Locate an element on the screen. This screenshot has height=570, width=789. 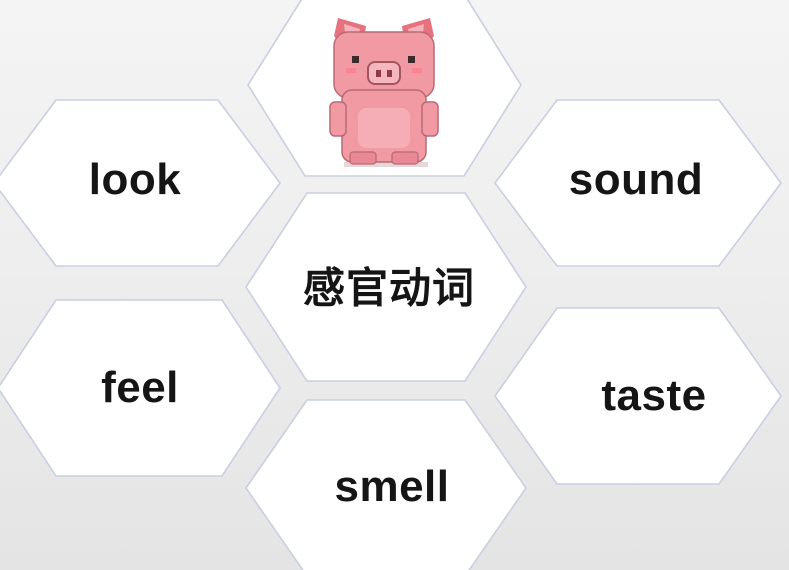
word-feel: feel is located at coordinates (140, 388).